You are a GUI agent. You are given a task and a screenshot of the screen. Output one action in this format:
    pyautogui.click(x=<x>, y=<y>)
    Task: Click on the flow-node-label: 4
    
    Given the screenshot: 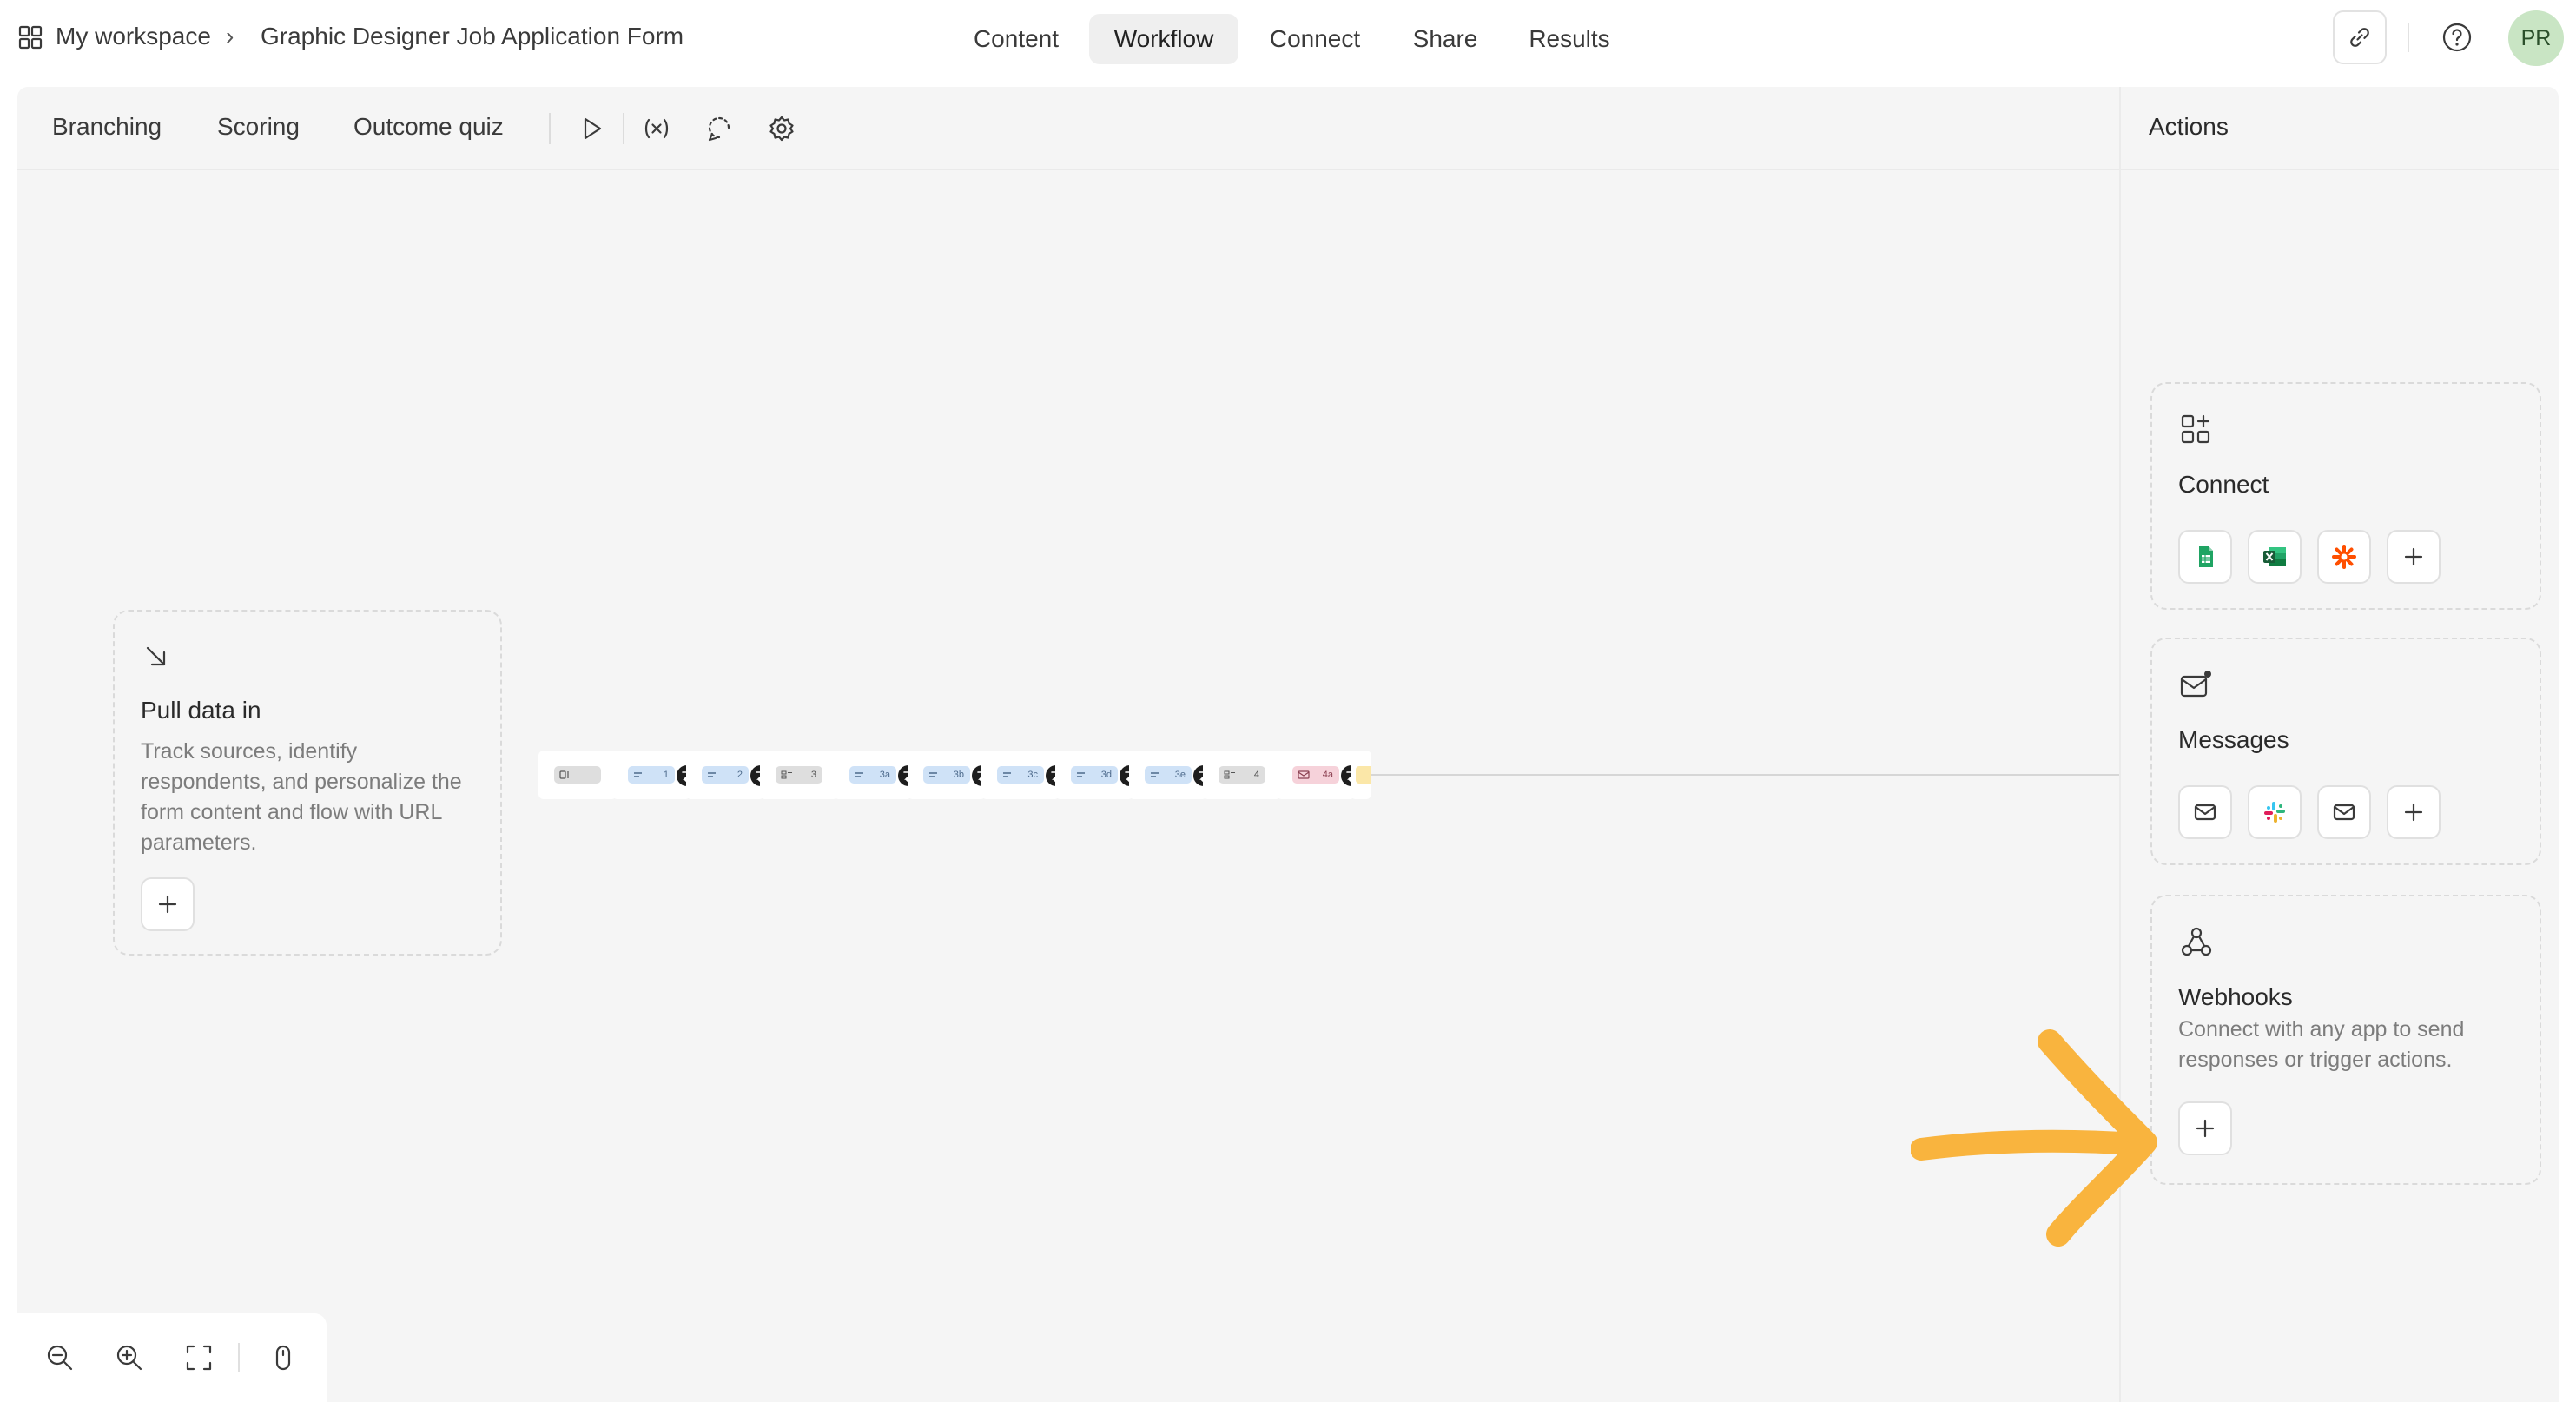 What is the action you would take?
    pyautogui.click(x=1256, y=775)
    